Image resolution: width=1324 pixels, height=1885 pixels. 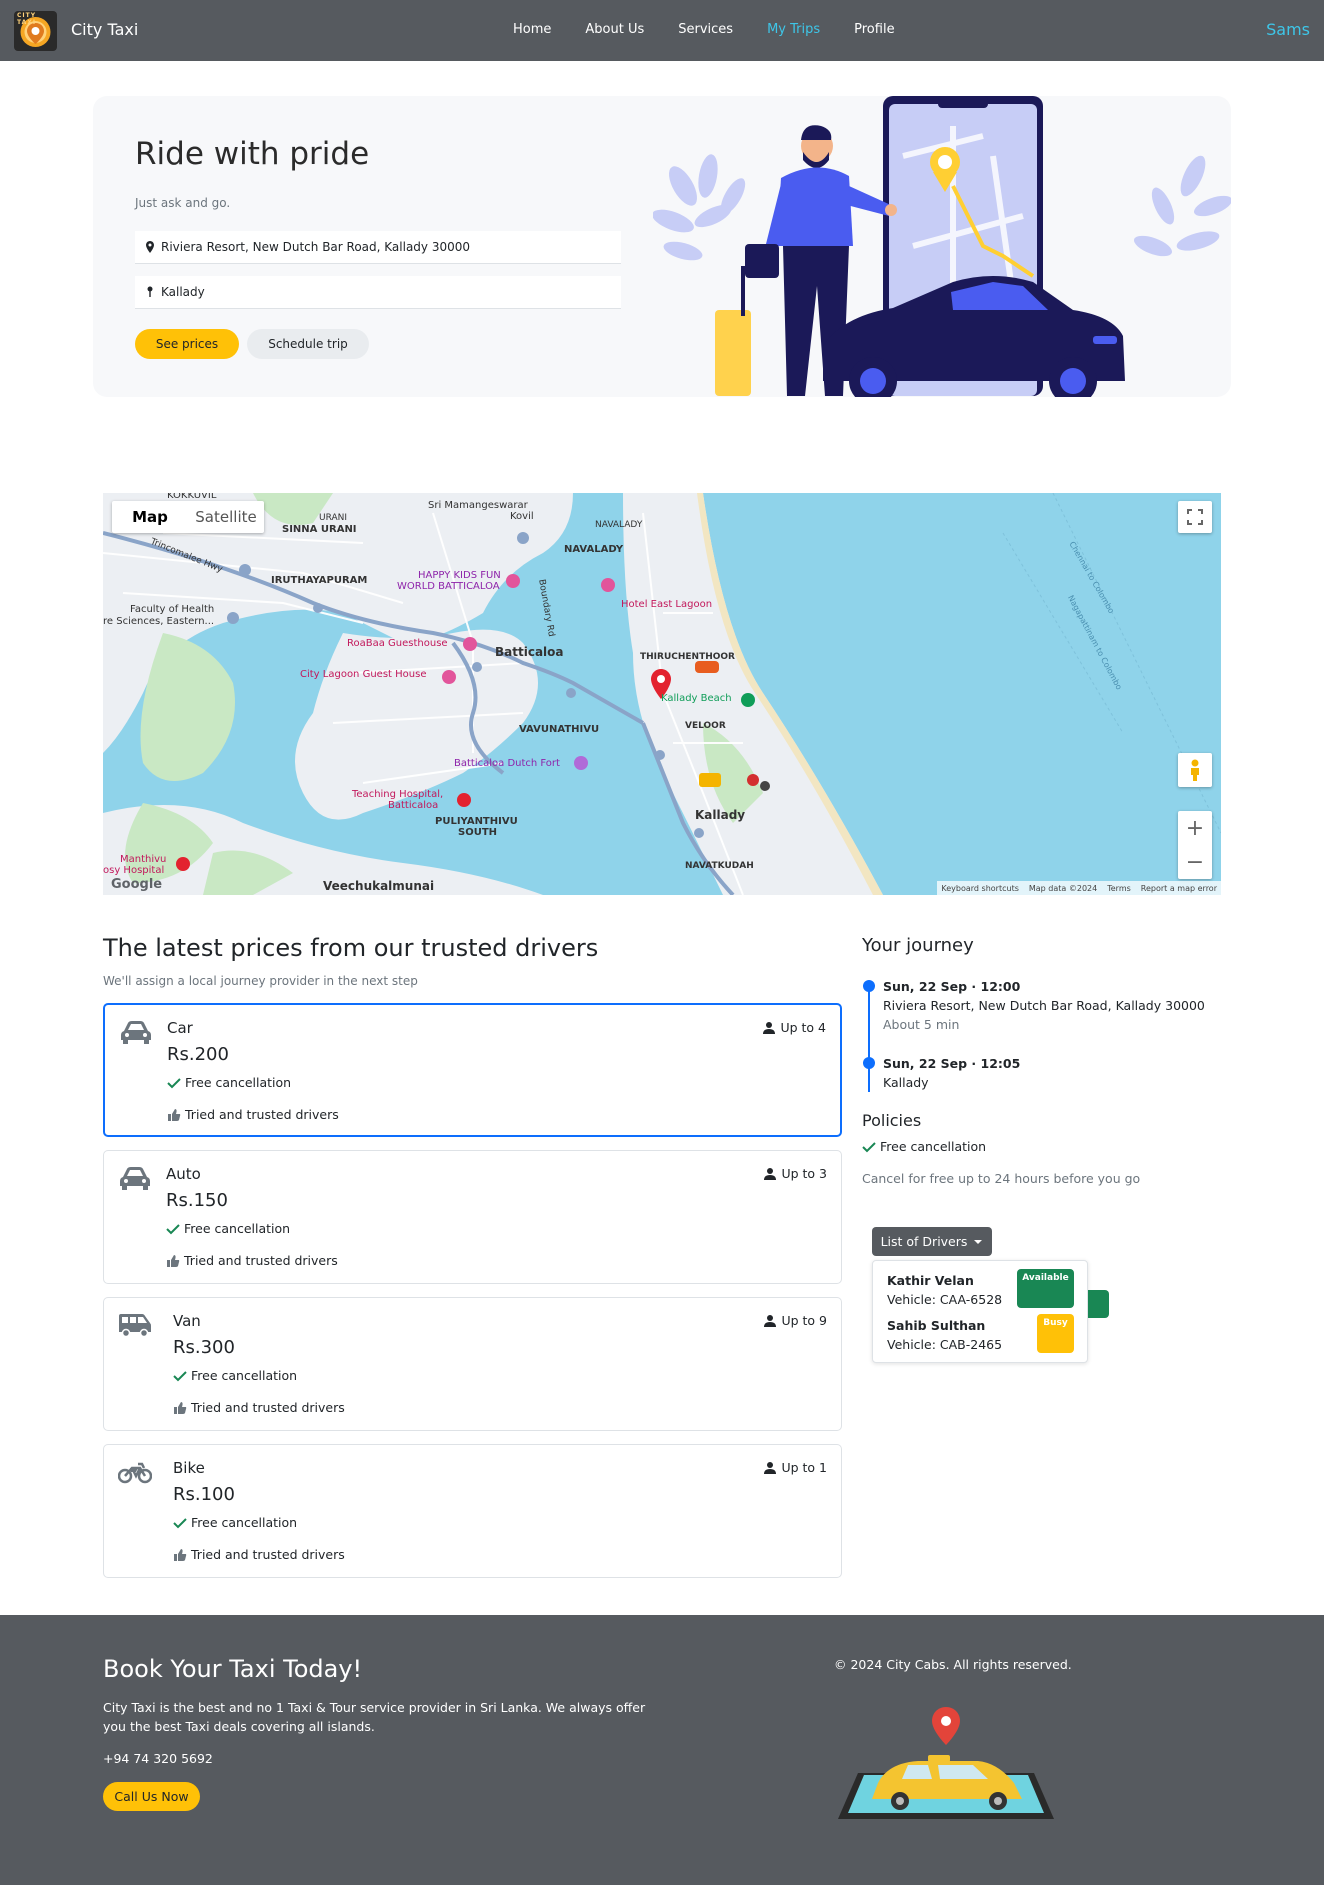 I want to click on fullscreen-icon, so click(x=1195, y=517).